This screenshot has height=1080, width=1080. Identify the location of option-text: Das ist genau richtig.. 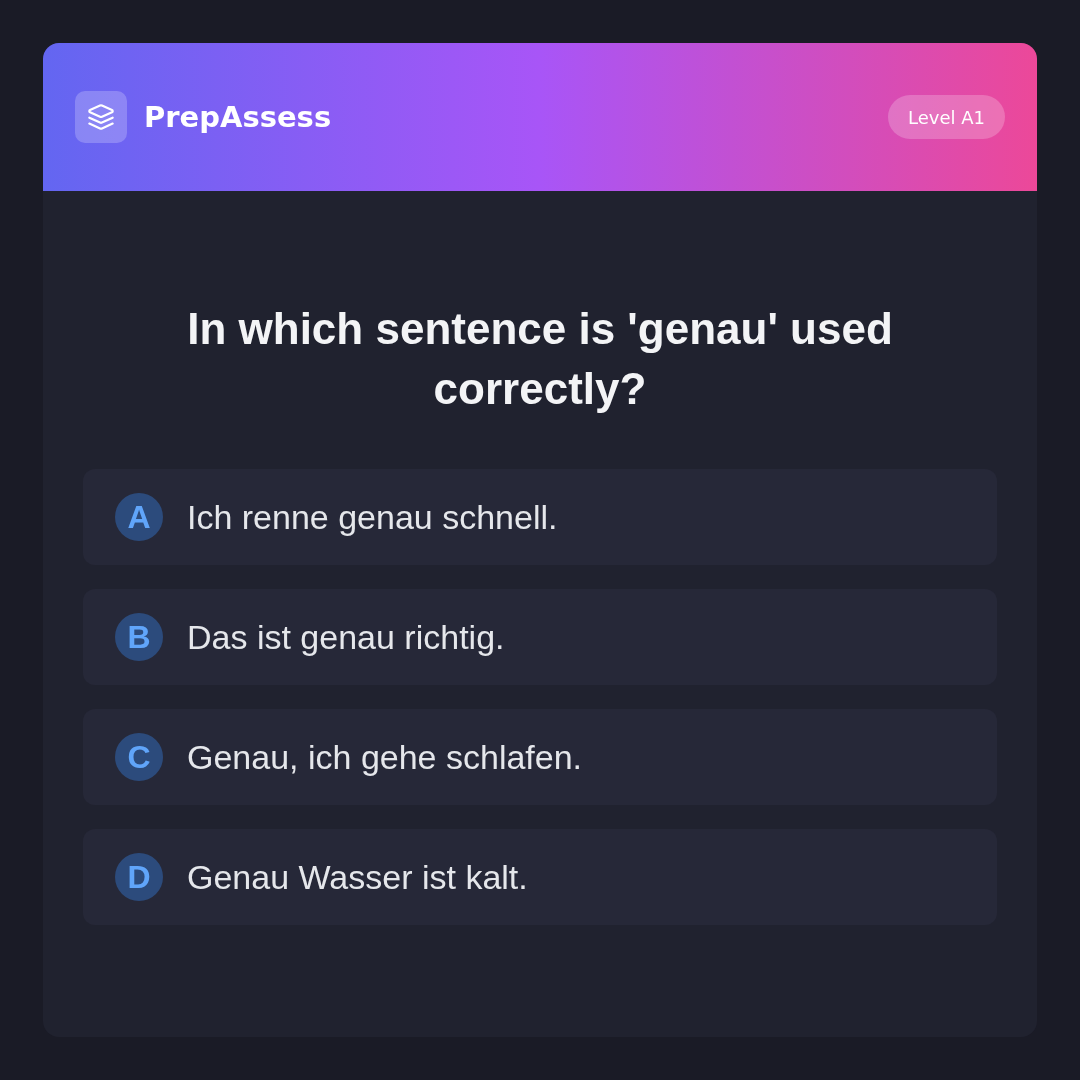
(346, 637).